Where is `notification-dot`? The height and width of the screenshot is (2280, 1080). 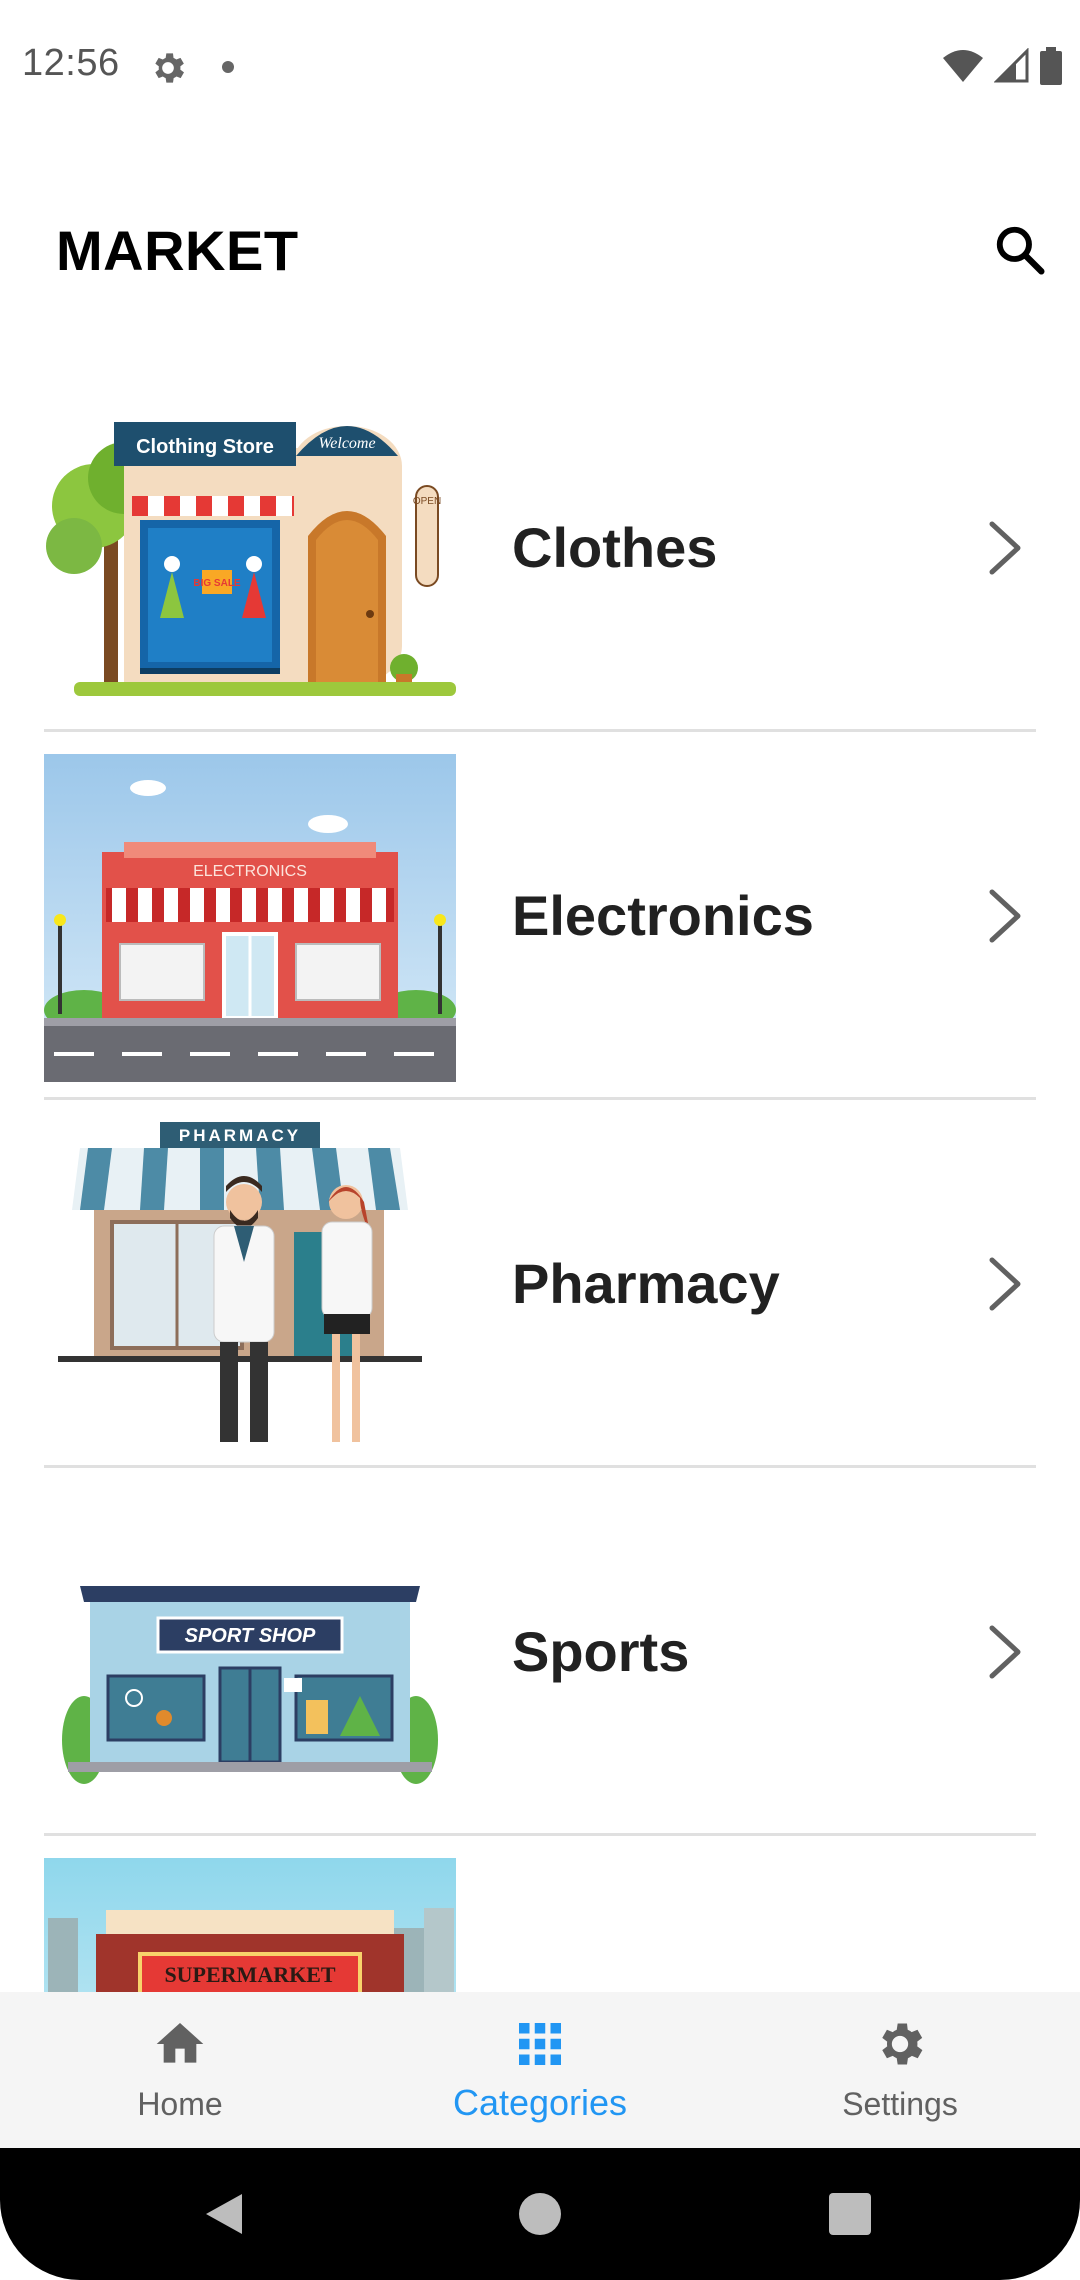
notification-dot is located at coordinates (228, 67).